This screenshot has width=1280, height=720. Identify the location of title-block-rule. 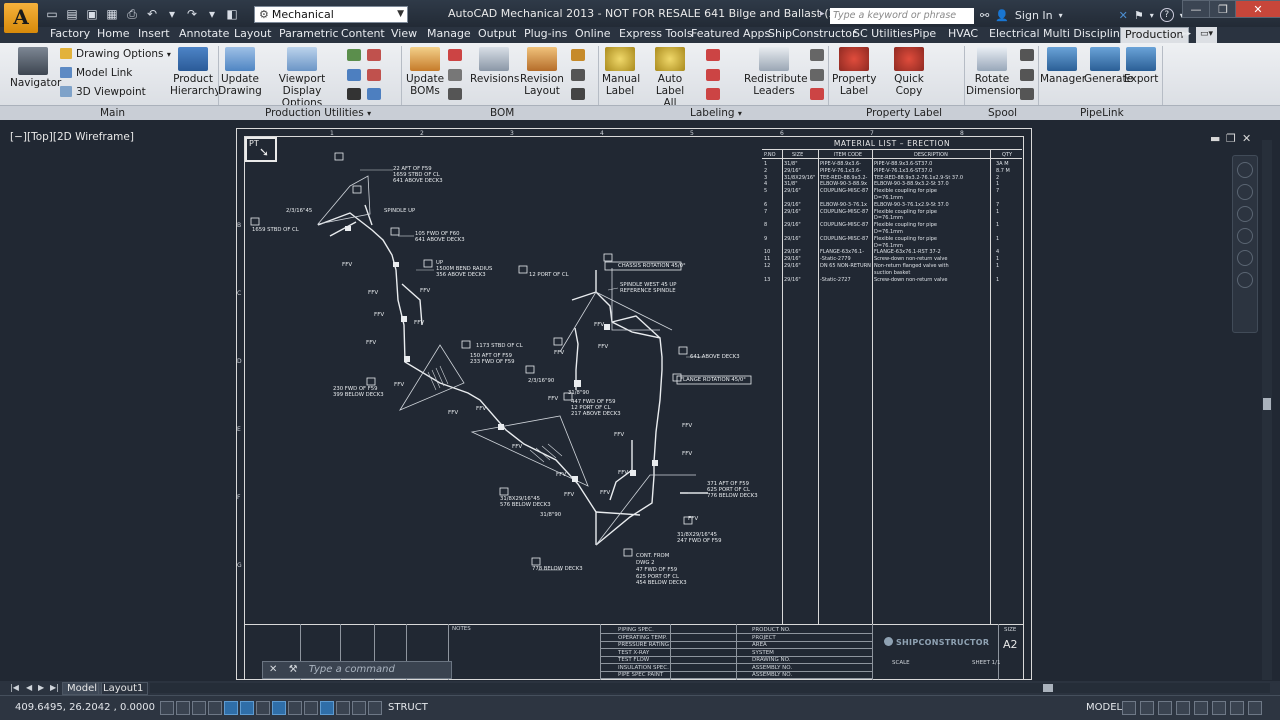
(872, 652).